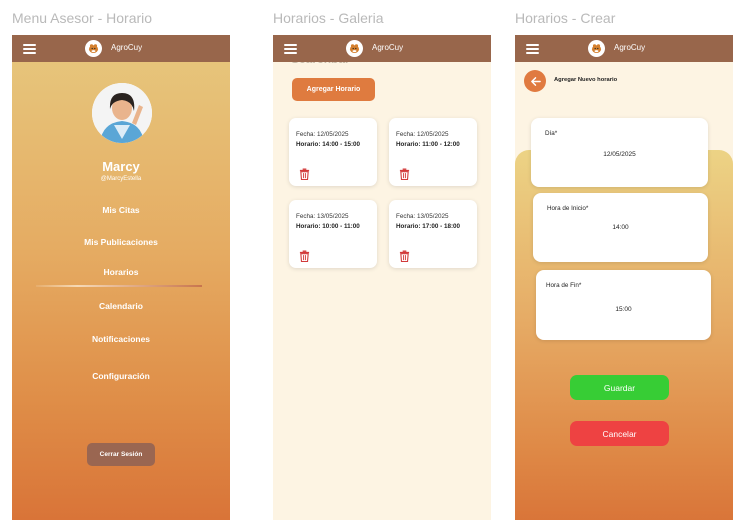  I want to click on menu-item-calendario: Calendario, so click(121, 306).